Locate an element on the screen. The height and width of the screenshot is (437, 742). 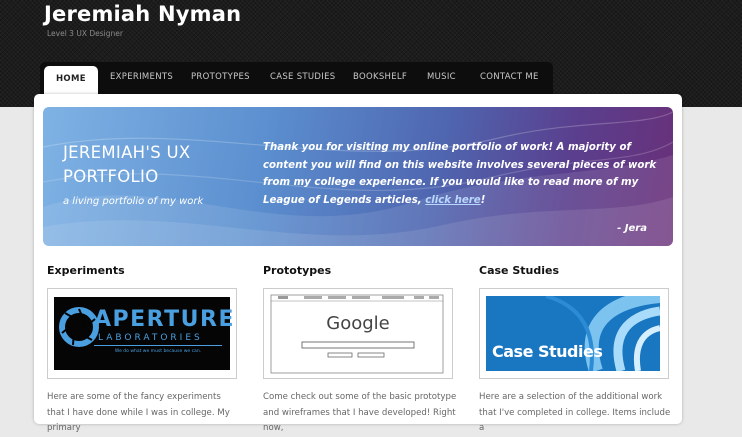
logo-divider is located at coordinates (158, 345).